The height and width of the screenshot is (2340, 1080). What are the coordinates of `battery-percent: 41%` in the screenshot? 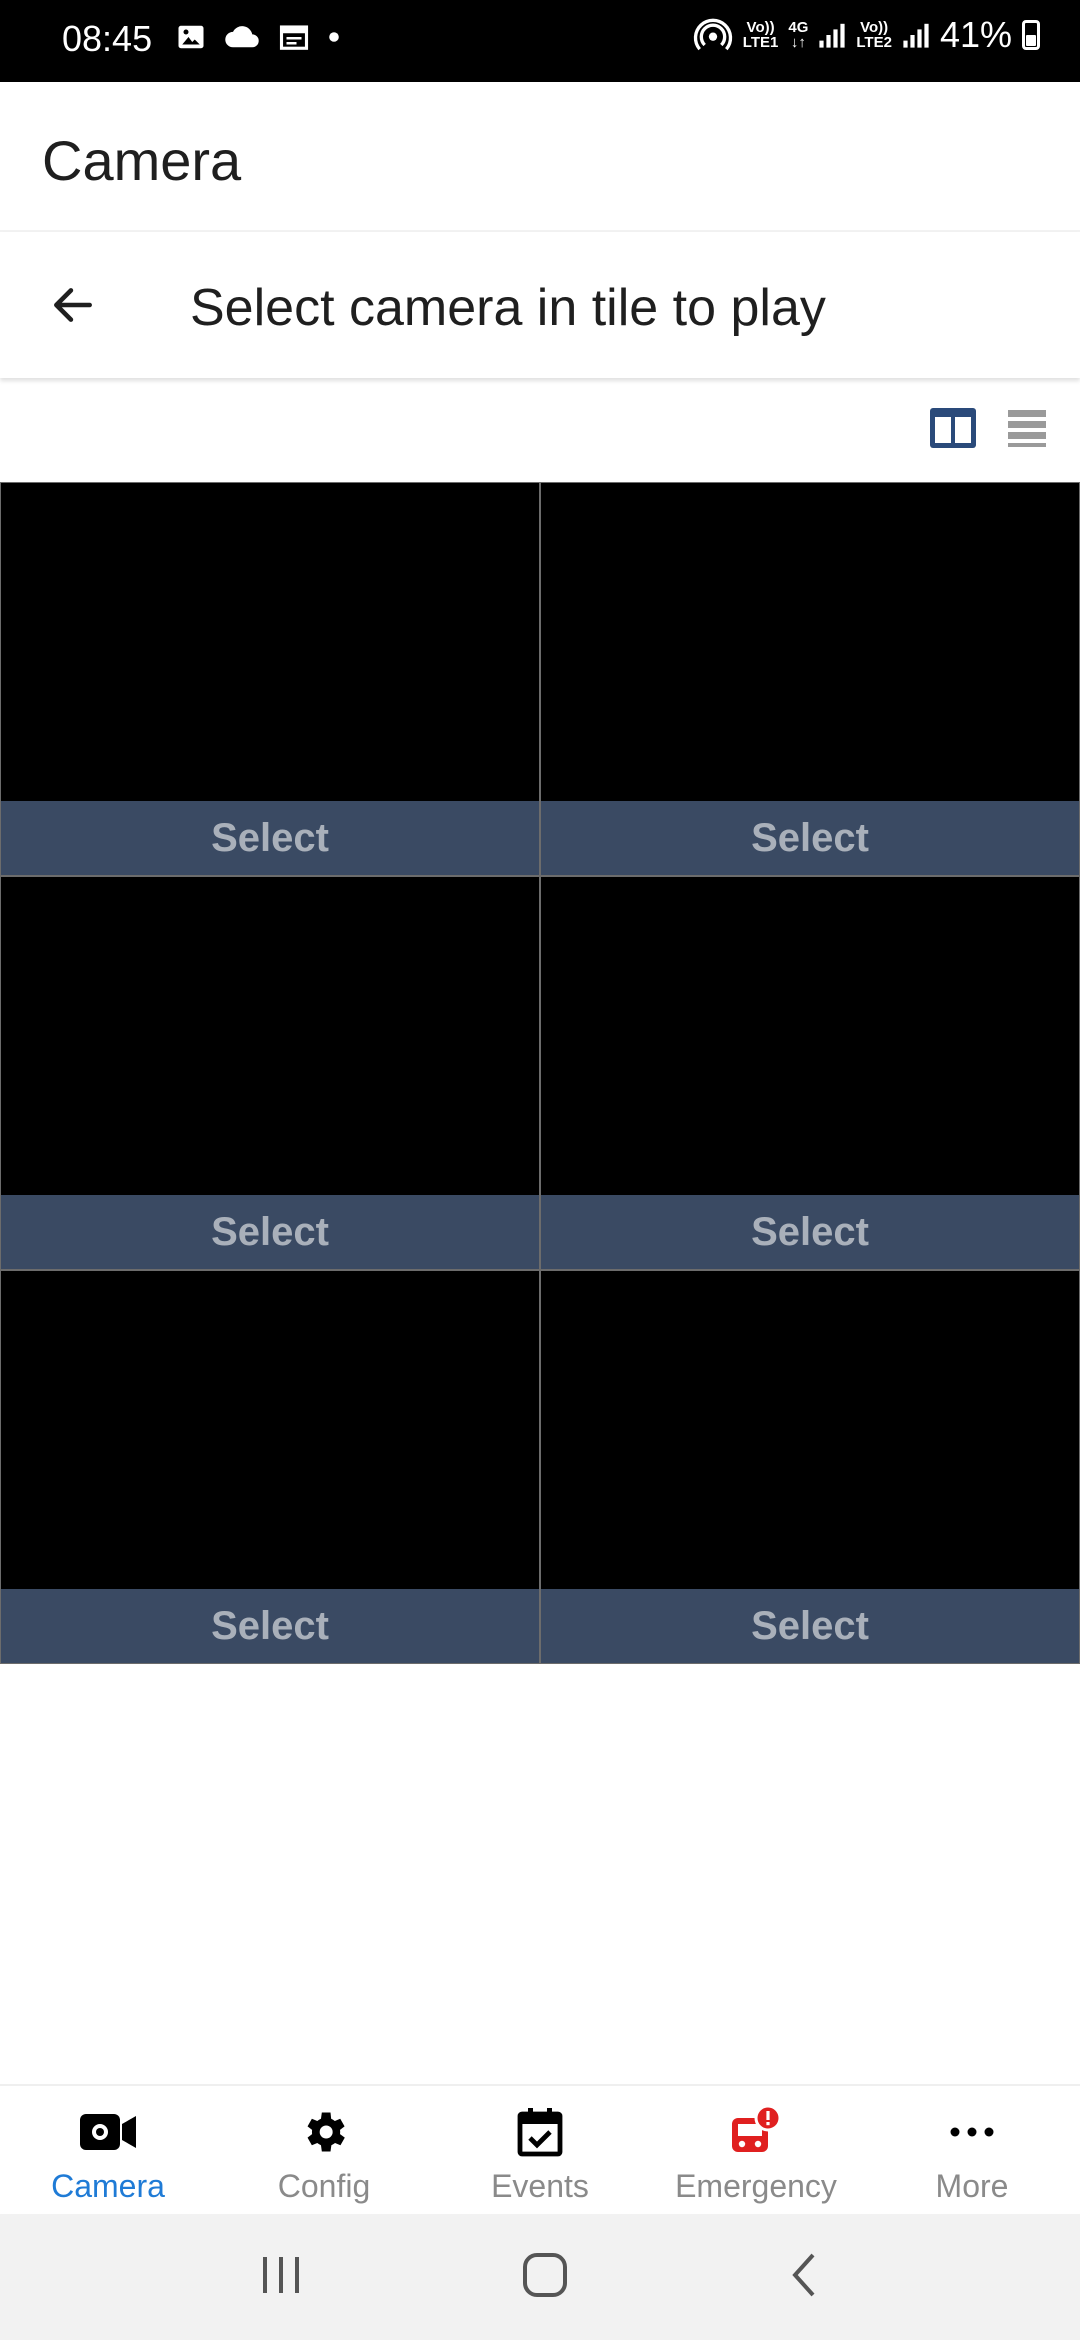 It's located at (975, 34).